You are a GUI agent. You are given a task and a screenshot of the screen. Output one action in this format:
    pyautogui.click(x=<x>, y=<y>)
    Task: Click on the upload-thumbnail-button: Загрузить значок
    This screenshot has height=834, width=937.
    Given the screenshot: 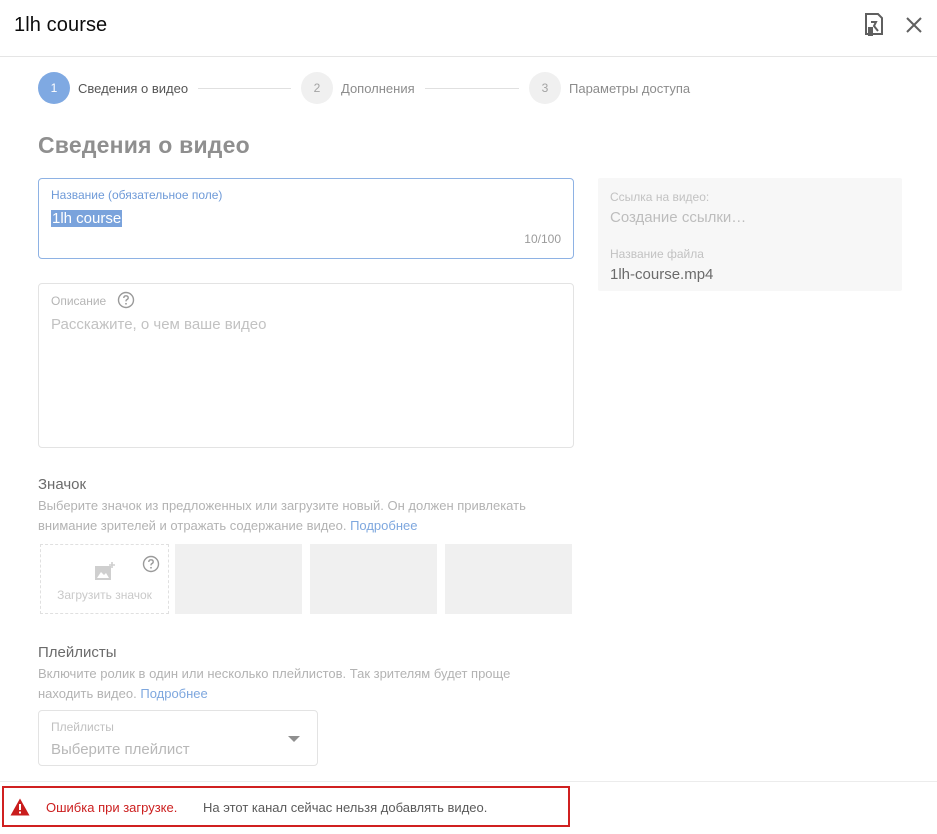 What is the action you would take?
    pyautogui.click(x=104, y=579)
    